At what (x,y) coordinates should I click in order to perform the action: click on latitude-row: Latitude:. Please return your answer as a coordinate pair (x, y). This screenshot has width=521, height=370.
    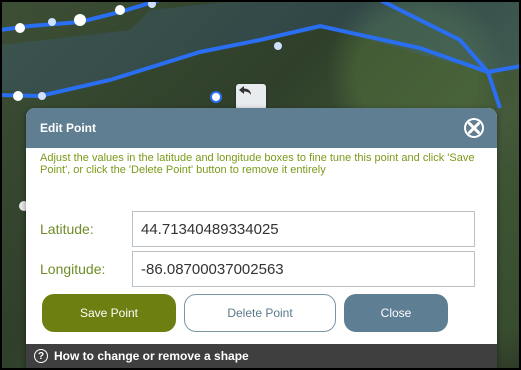
    Looking at the image, I should click on (261, 229).